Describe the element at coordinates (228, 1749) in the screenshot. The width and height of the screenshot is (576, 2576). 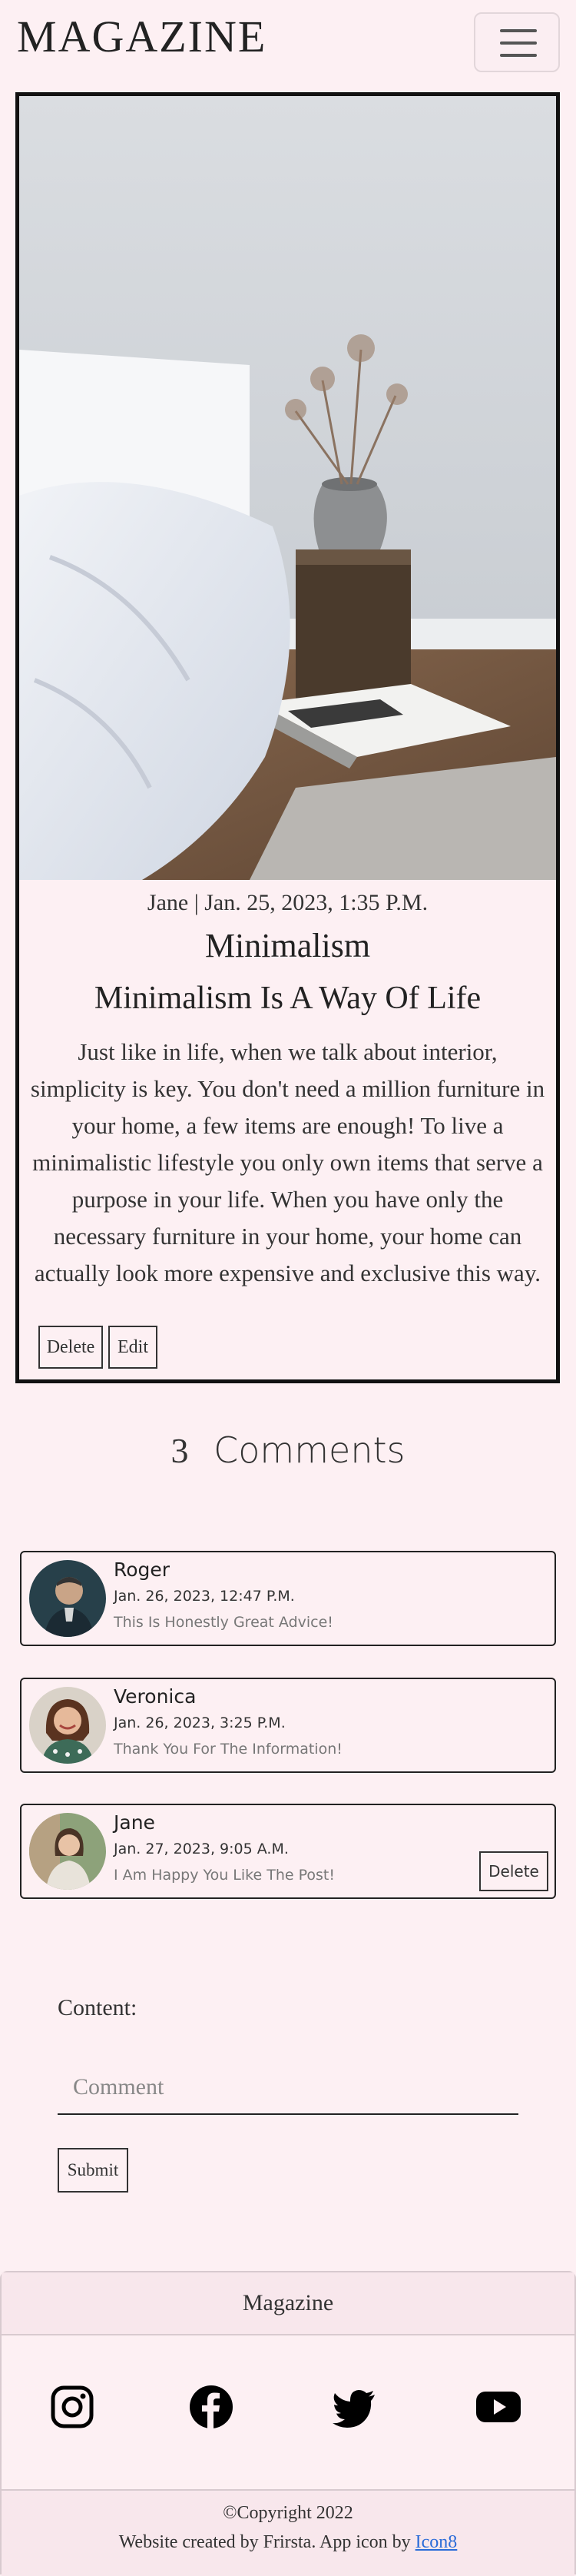
I see `comment-text: Thank You For The Information!` at that location.